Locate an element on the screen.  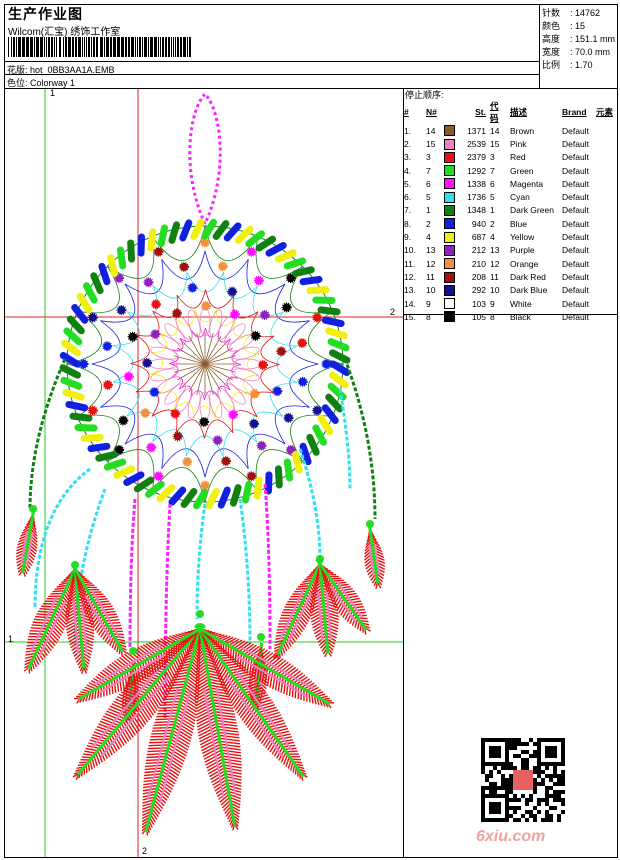
row-brand: Default is located at coordinates (575, 143).